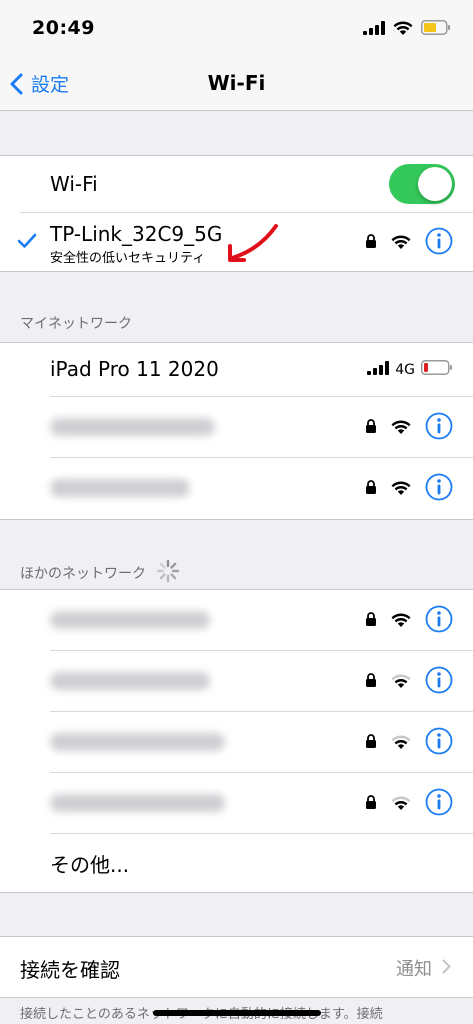 The width and height of the screenshot is (473, 1024). I want to click on loading-spinner-icon, so click(168, 573).